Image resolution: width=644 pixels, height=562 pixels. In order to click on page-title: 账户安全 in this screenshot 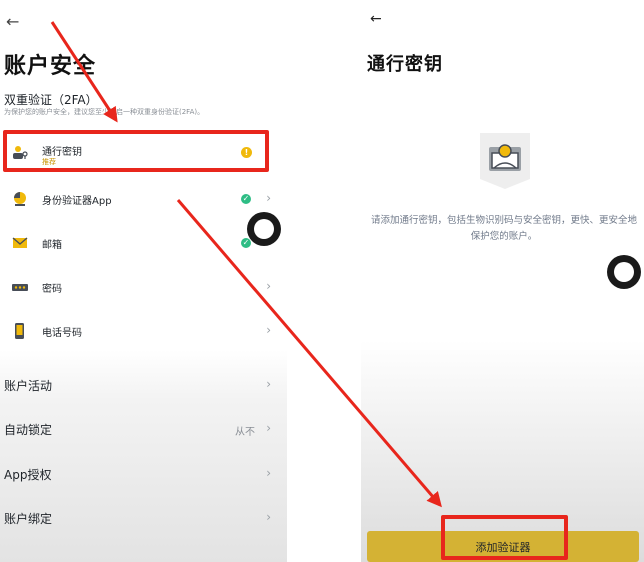, I will do `click(50, 66)`.